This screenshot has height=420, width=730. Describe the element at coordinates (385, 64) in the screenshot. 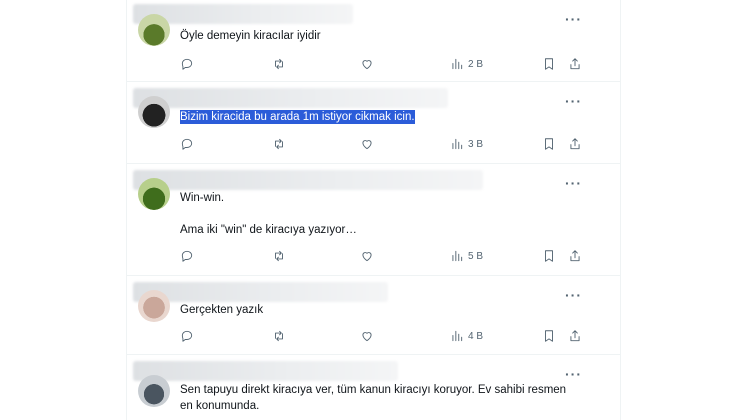

I see `tweet-actions: 2 B` at that location.